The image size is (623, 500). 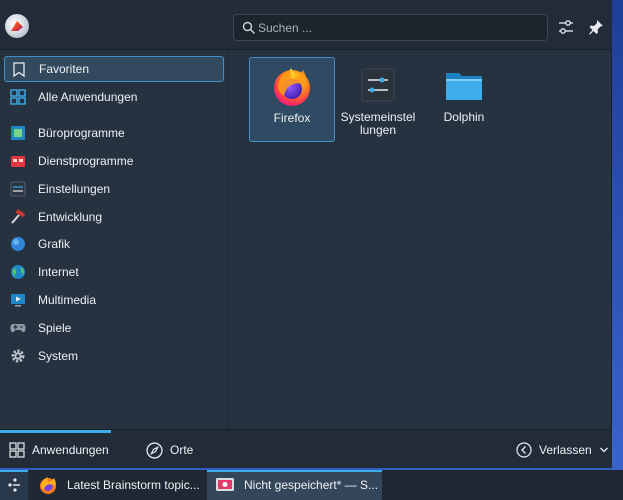 I want to click on sidebar-item-label: Multimedia, so click(x=67, y=300).